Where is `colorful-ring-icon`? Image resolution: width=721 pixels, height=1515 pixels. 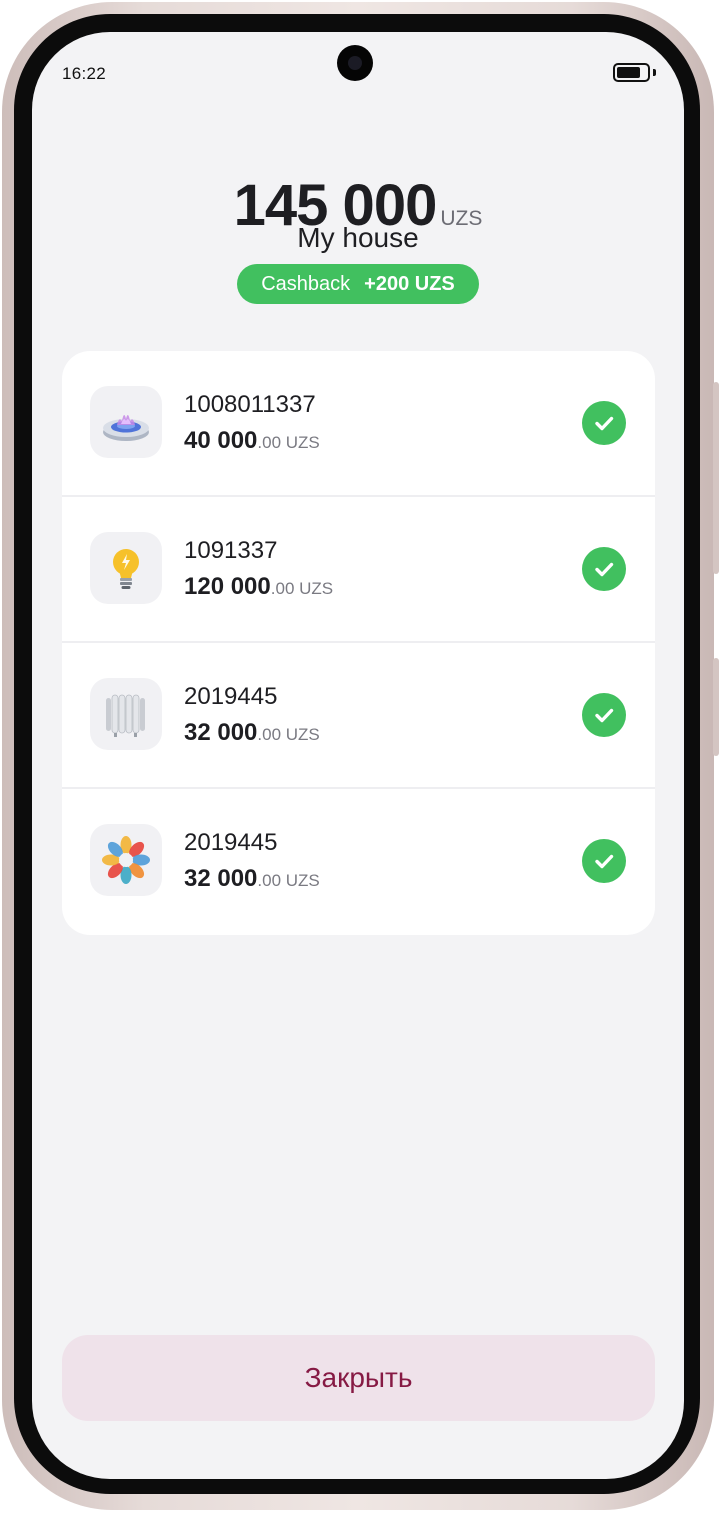 colorful-ring-icon is located at coordinates (126, 860).